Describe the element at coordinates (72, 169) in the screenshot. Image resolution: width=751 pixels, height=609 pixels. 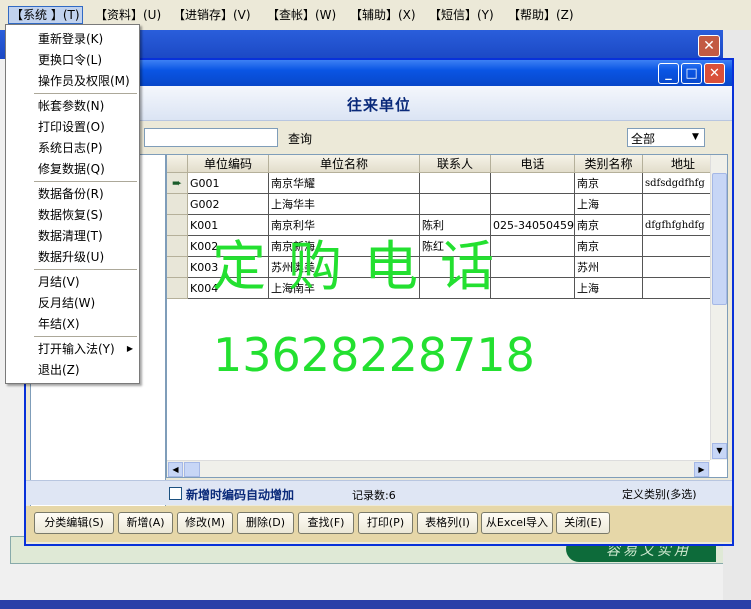
I see `menu-item-repair-data: 修复数据(Q)` at that location.